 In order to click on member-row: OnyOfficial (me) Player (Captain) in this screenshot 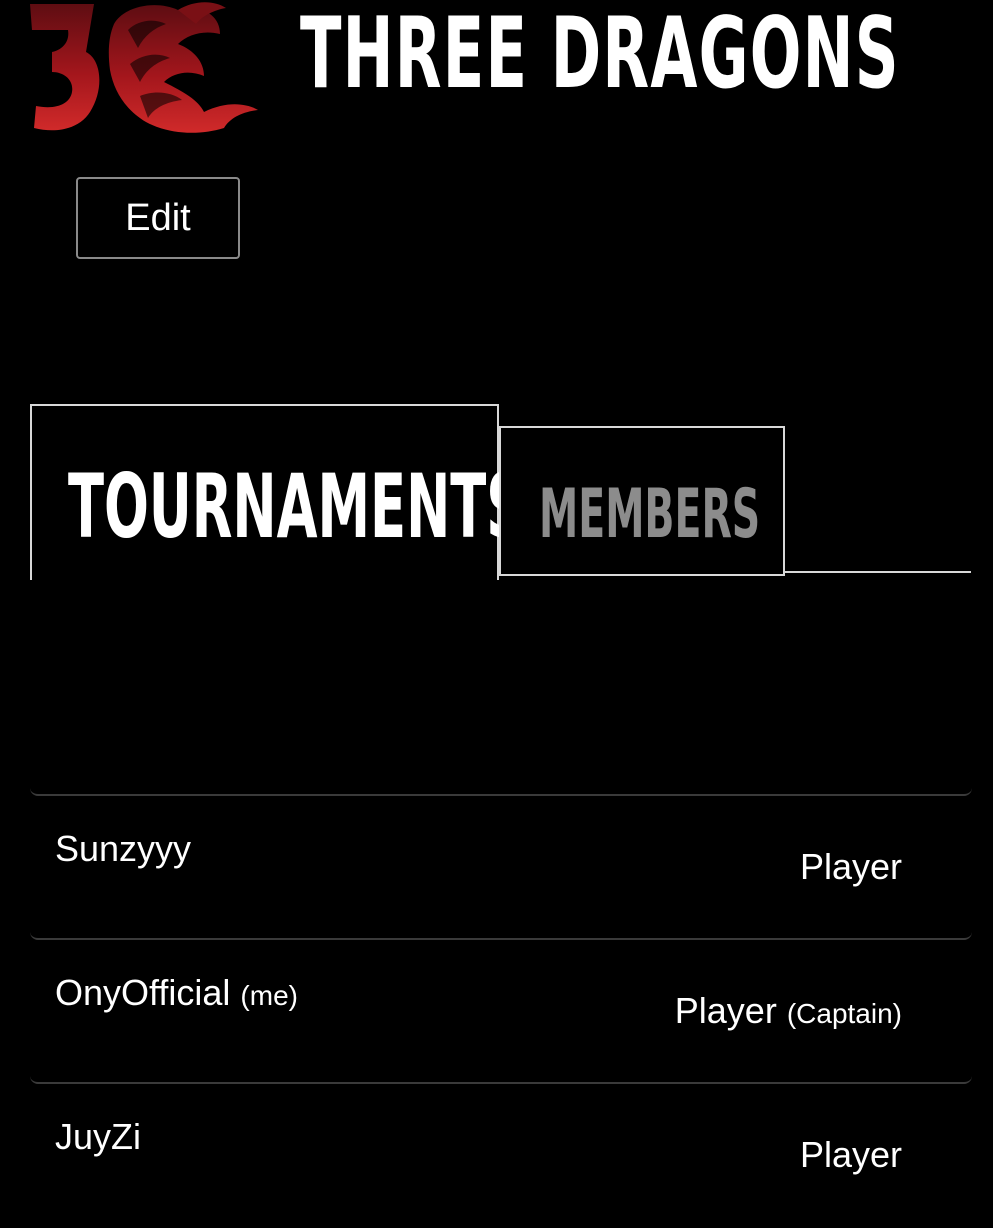, I will do `click(501, 1012)`.